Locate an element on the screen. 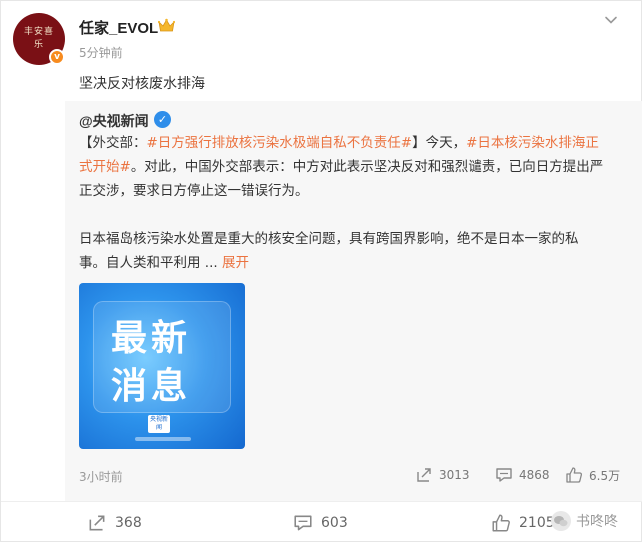 This screenshot has height=542, width=642. like-count: 6.5万 is located at coordinates (605, 475).